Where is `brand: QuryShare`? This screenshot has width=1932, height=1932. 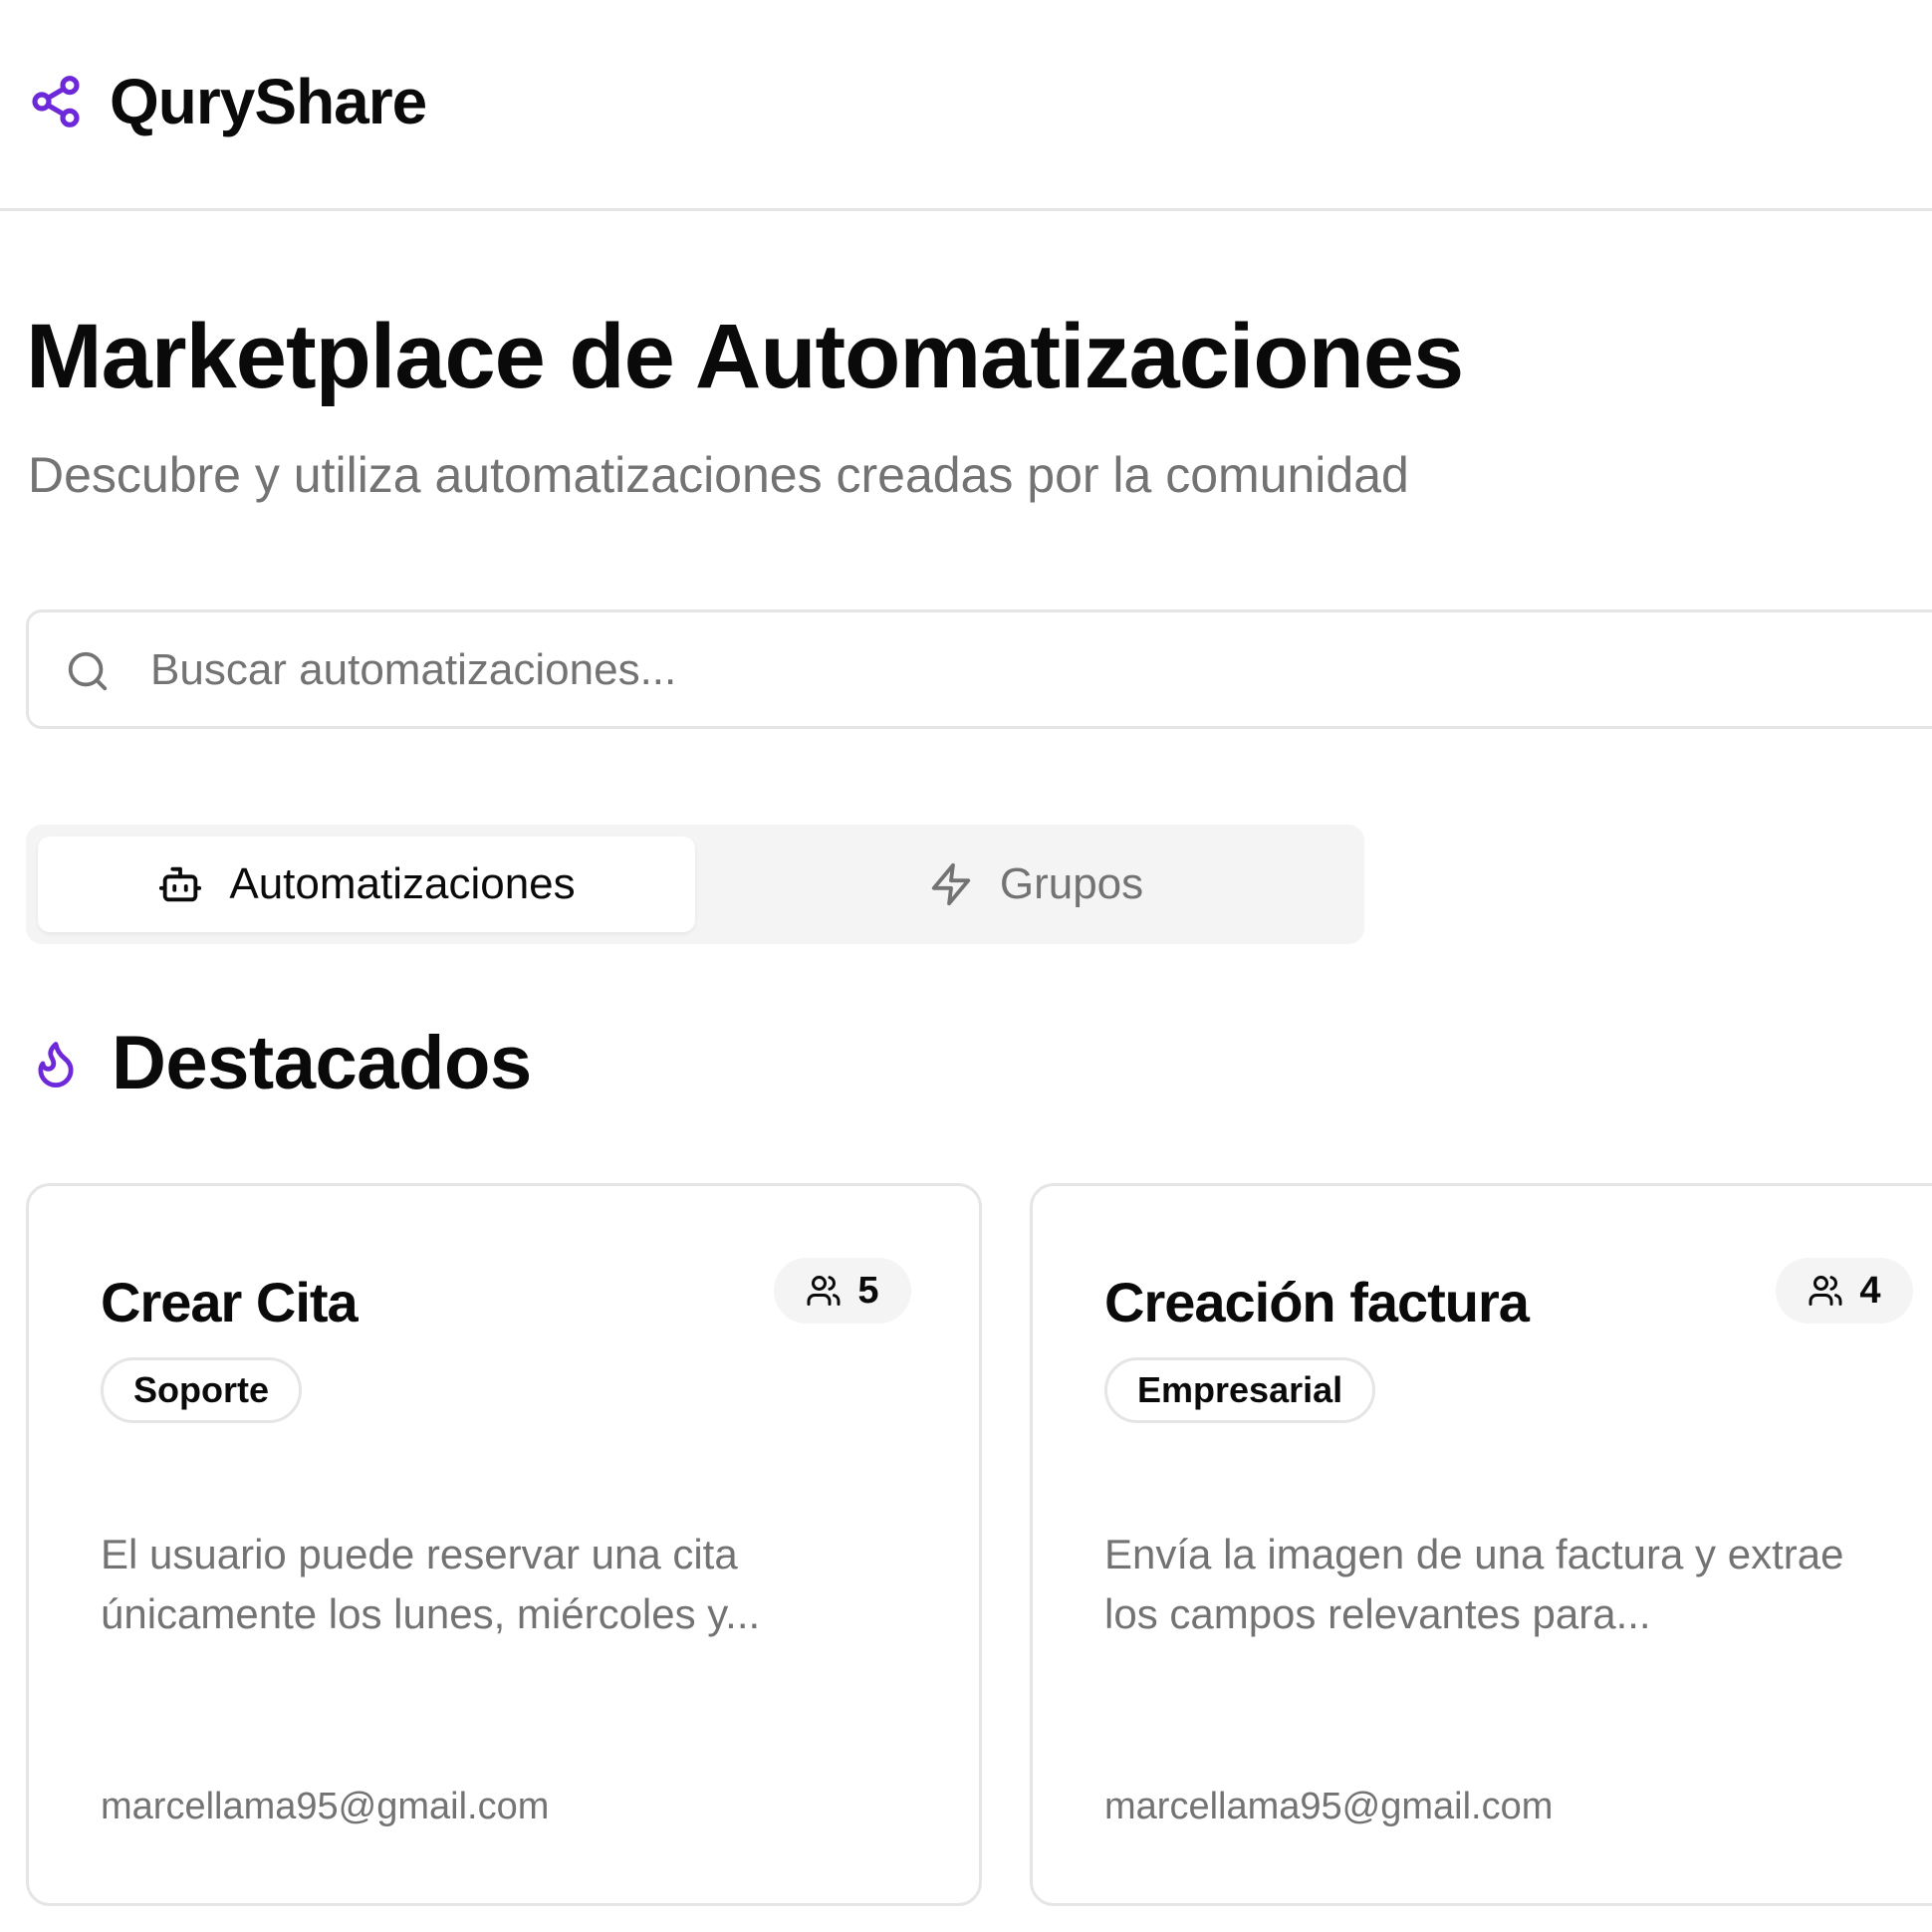 brand: QuryShare is located at coordinates (228, 101).